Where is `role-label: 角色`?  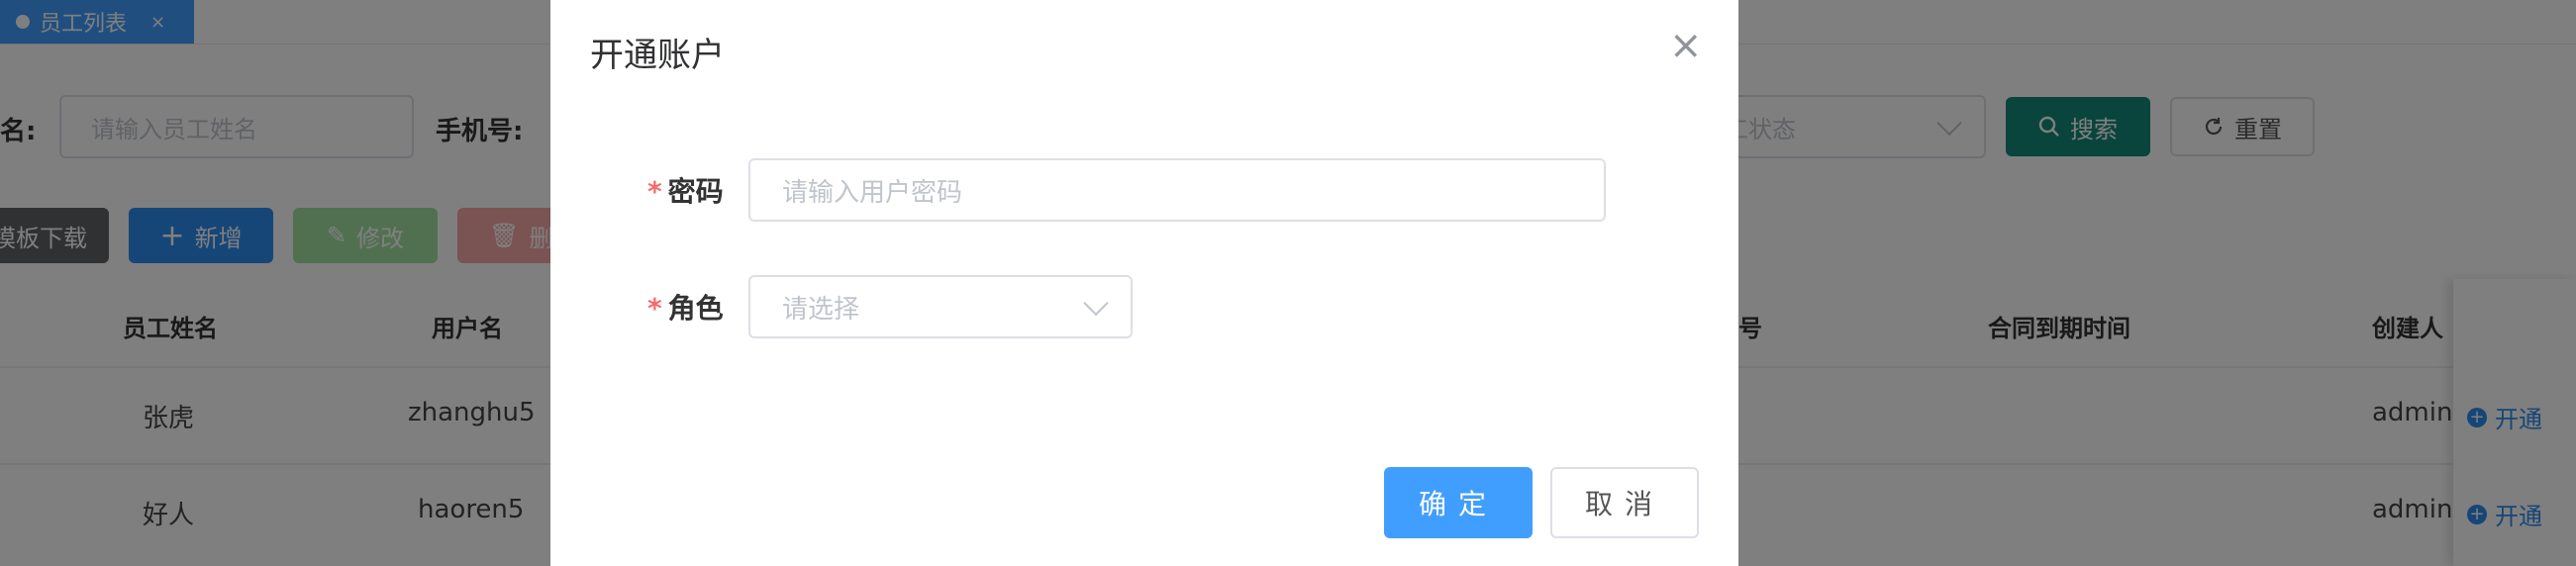
role-label: 角色 is located at coordinates (696, 308).